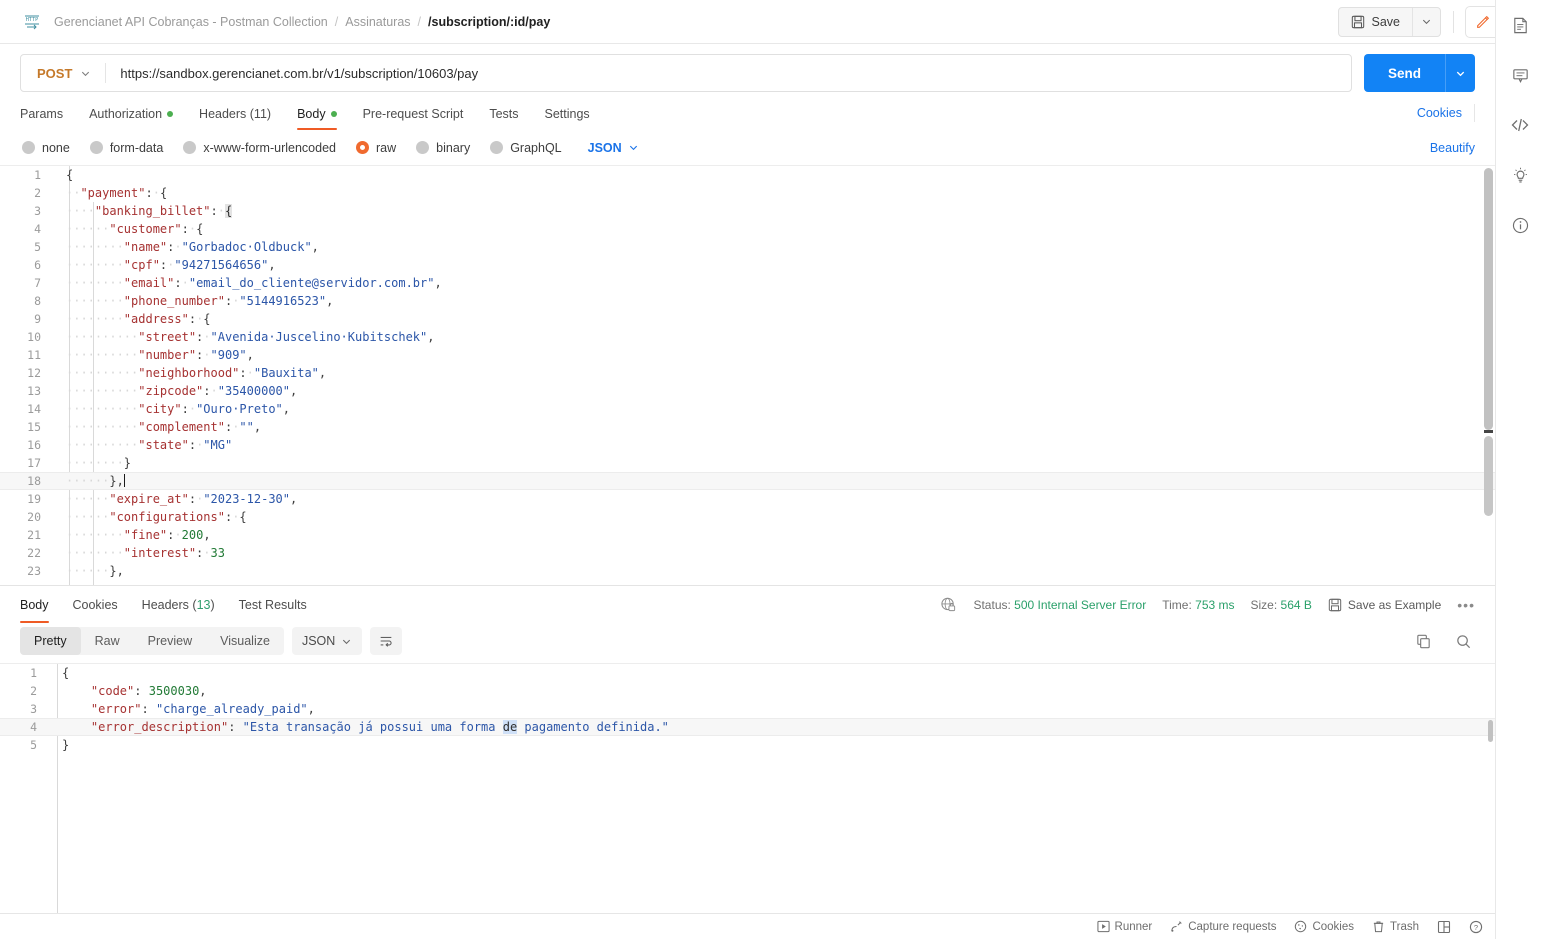  What do you see at coordinates (107, 641) in the screenshot?
I see `view-mode-raw: Raw` at bounding box center [107, 641].